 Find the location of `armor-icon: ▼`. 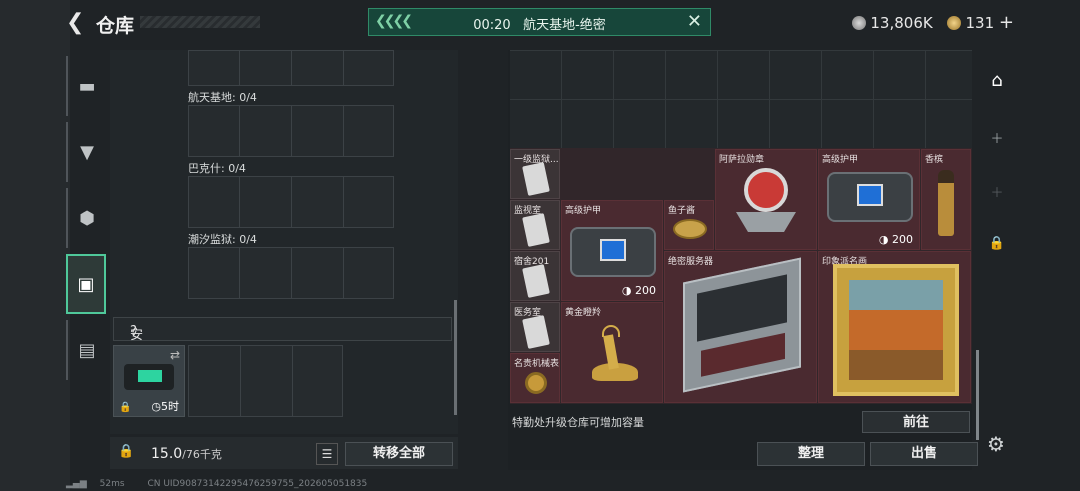

armor-icon: ▼ is located at coordinates (87, 152).